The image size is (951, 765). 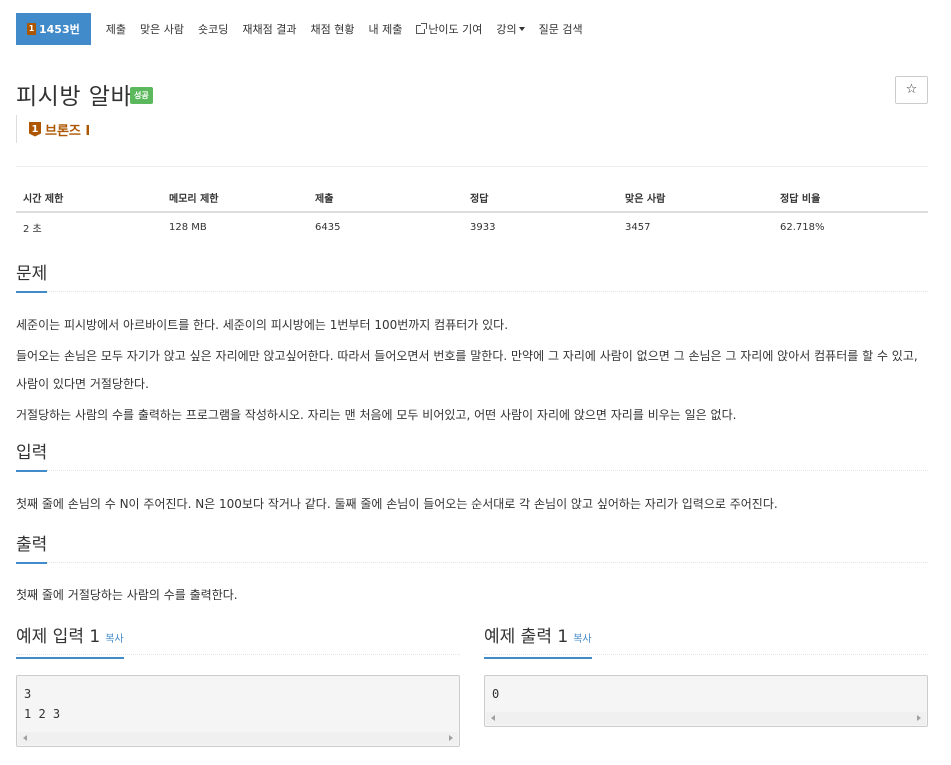 What do you see at coordinates (472, 549) in the screenshot?
I see `output-section-header: 출력` at bounding box center [472, 549].